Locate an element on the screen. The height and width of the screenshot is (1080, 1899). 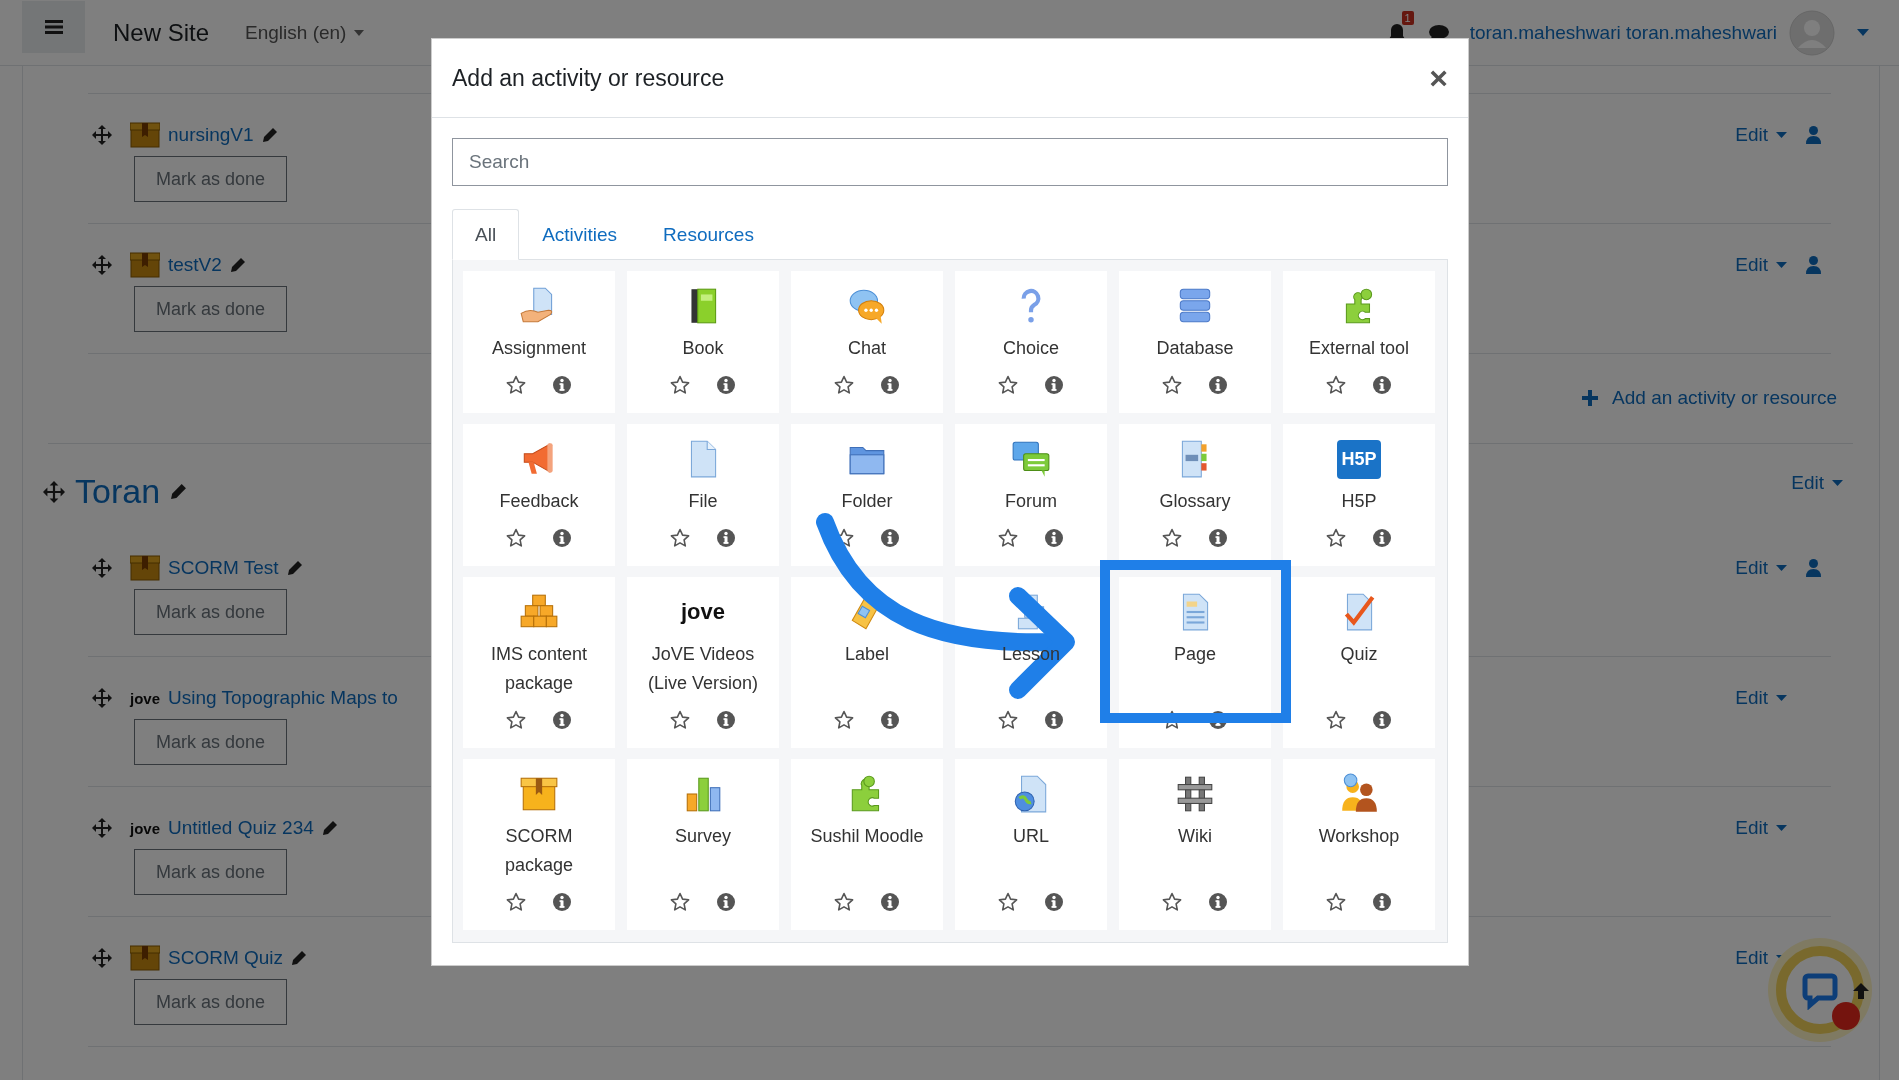
activity-card: SCORM package is located at coordinates (539, 844).